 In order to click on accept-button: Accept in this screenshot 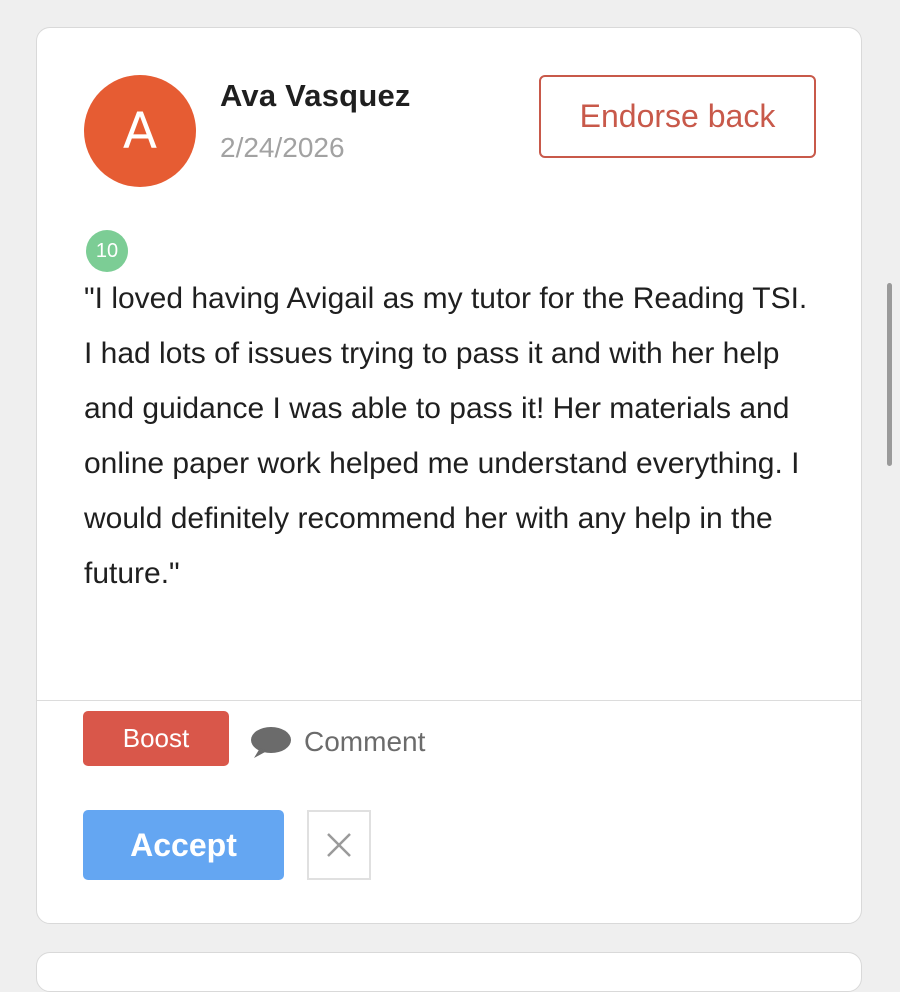, I will do `click(183, 845)`.